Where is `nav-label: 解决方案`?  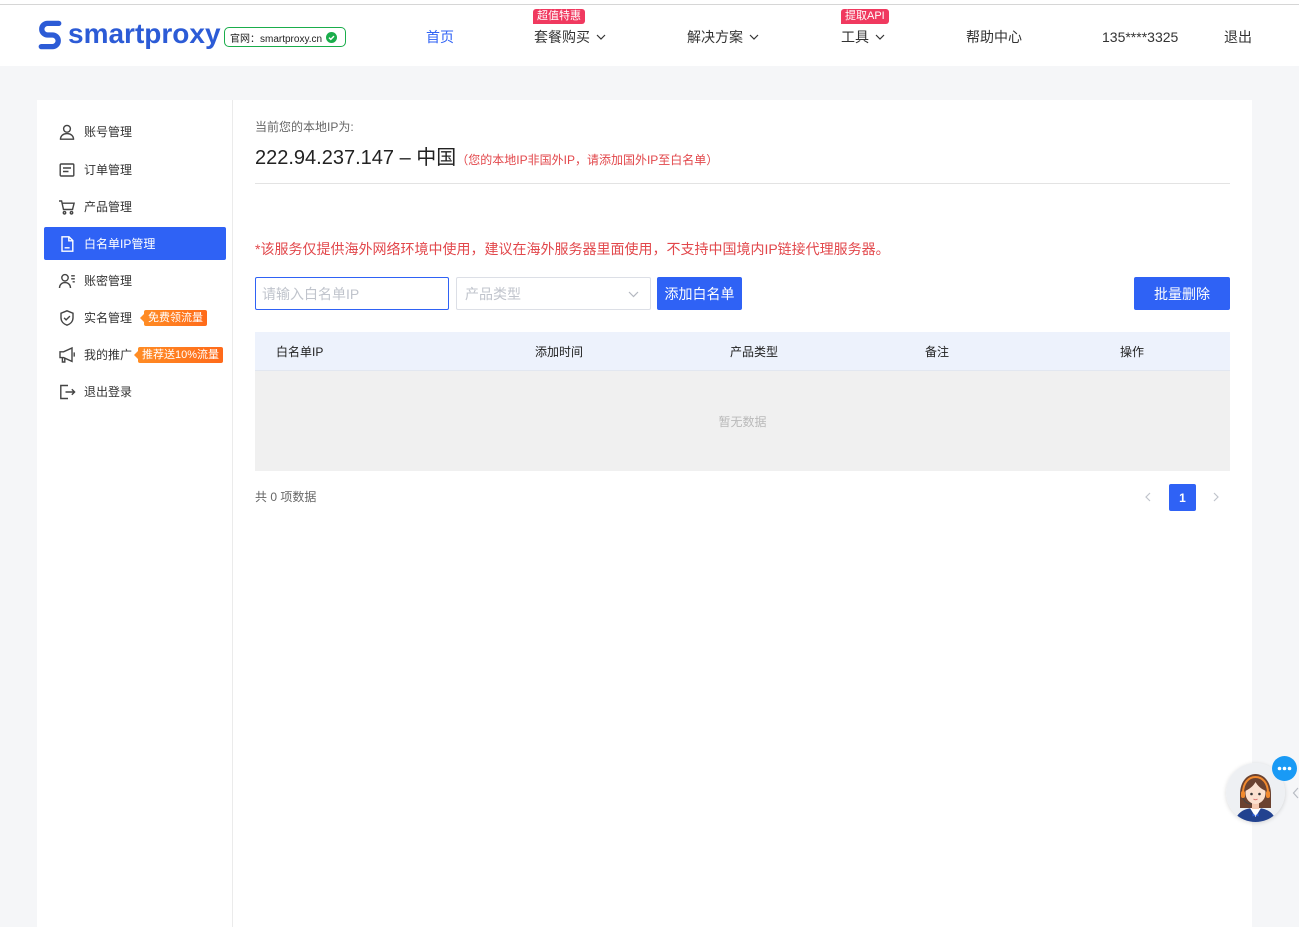 nav-label: 解决方案 is located at coordinates (715, 37).